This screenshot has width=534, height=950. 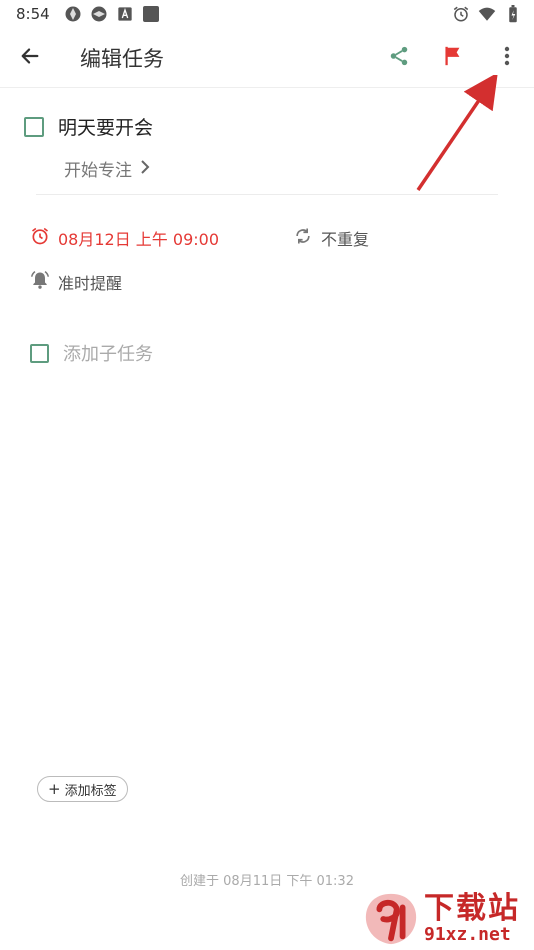 I want to click on share-button, so click(x=399, y=58).